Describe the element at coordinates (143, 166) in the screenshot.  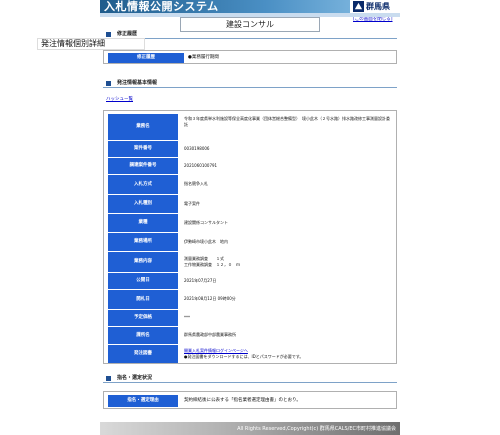
I see `field-label: 調達案件番号` at that location.